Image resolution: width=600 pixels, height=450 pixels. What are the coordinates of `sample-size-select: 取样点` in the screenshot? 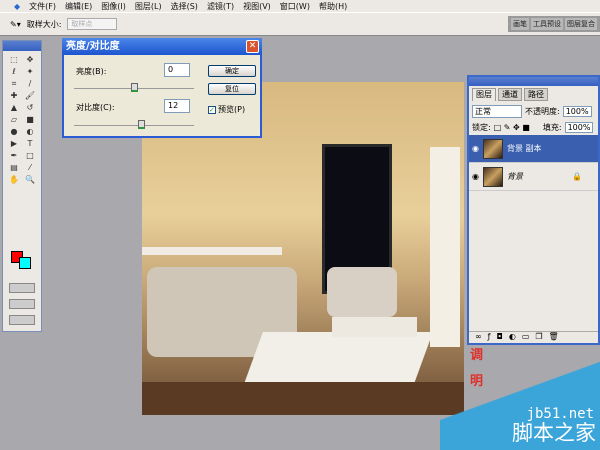 It's located at (92, 24).